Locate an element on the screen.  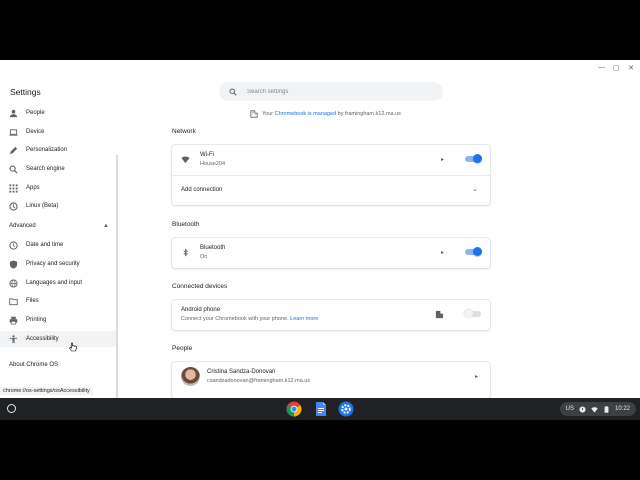
sidebar-item-label: Printing is located at coordinates (36, 320).